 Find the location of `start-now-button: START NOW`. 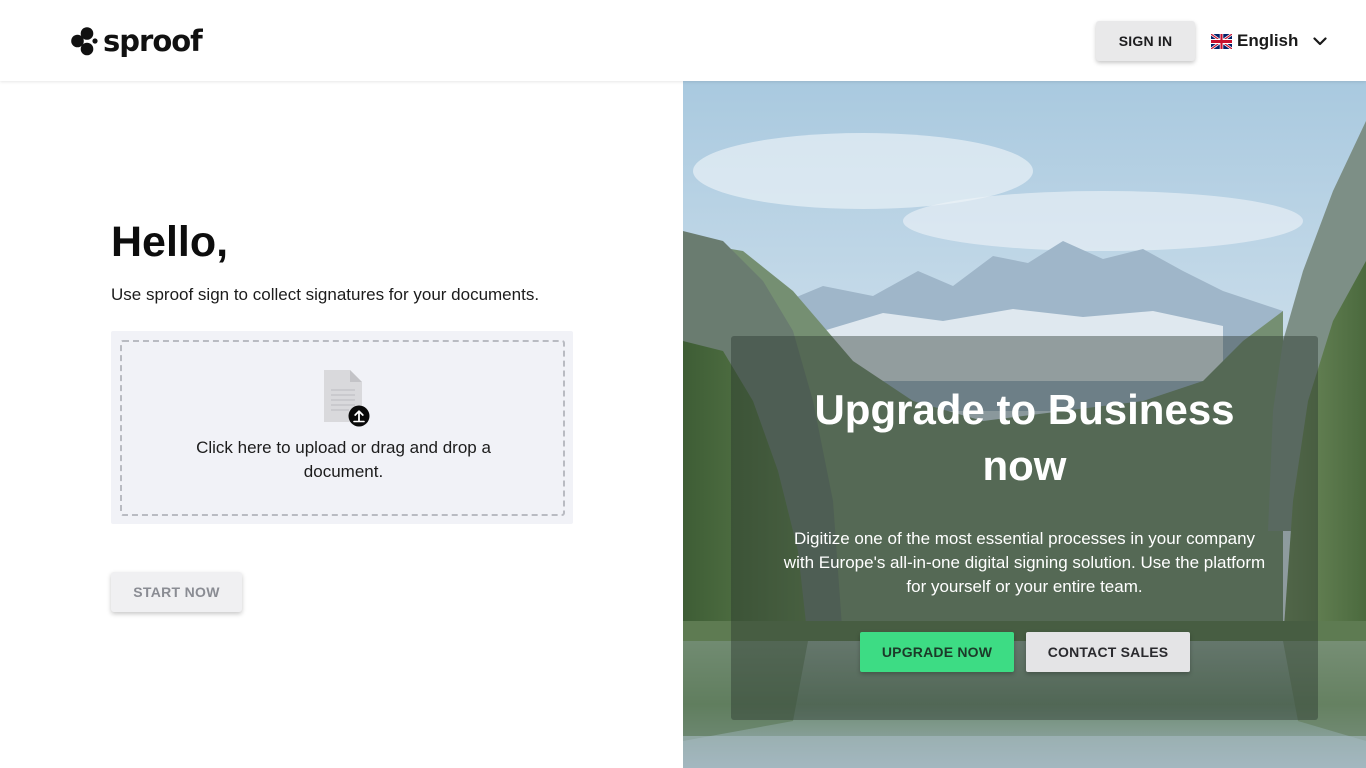

start-now-button: START NOW is located at coordinates (176, 592).